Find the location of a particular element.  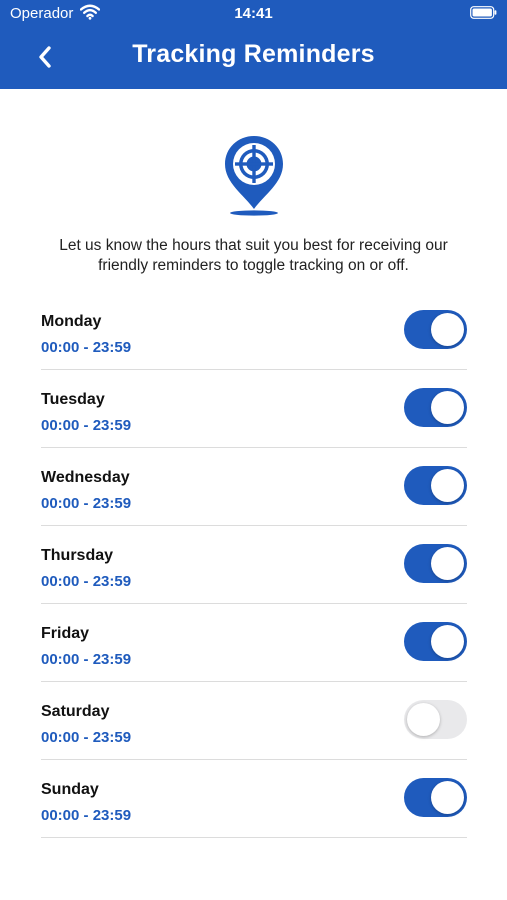

toggle-sunday is located at coordinates (435, 797).